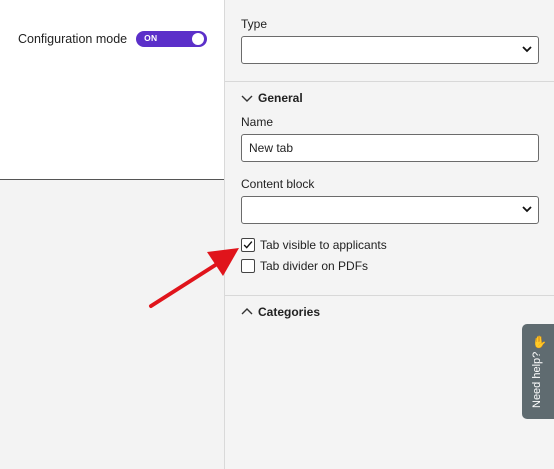 The width and height of the screenshot is (554, 469). Describe the element at coordinates (73, 39) in the screenshot. I see `configuration-mode-label: Configuration mode` at that location.